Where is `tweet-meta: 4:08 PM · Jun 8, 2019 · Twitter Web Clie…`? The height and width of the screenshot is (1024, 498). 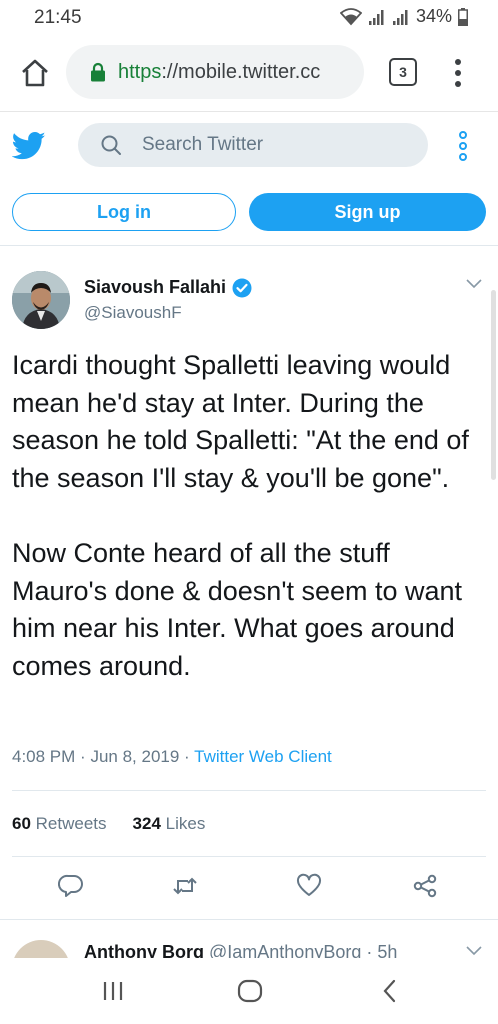 tweet-meta: 4:08 PM · Jun 8, 2019 · Twitter Web Clie… is located at coordinates (172, 757).